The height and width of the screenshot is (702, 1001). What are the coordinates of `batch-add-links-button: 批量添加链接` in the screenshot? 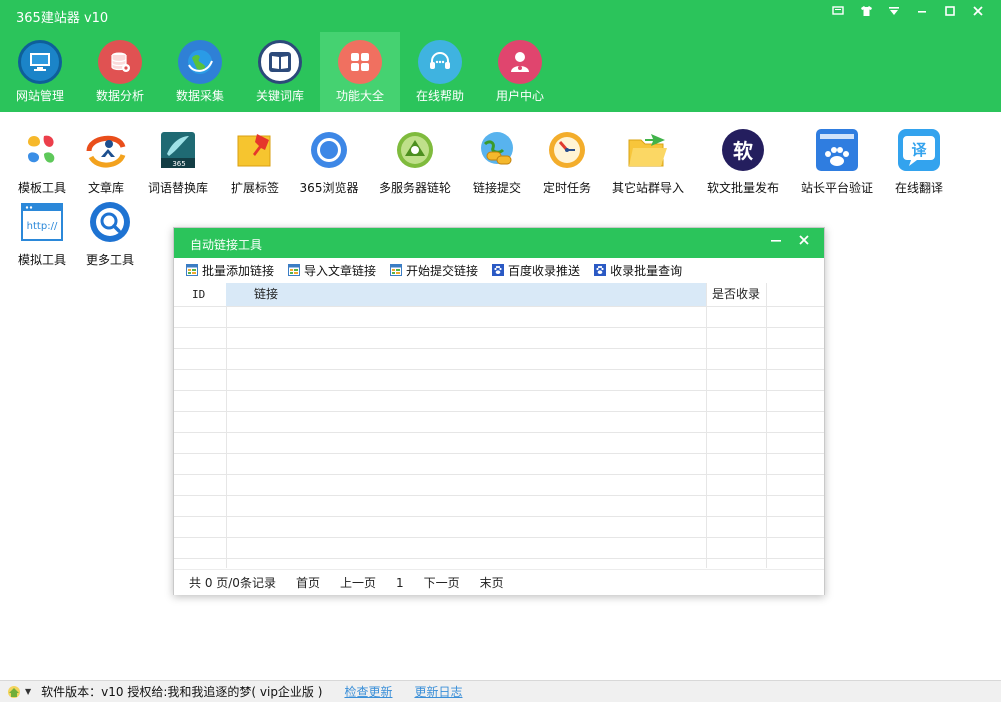 It's located at (230, 270).